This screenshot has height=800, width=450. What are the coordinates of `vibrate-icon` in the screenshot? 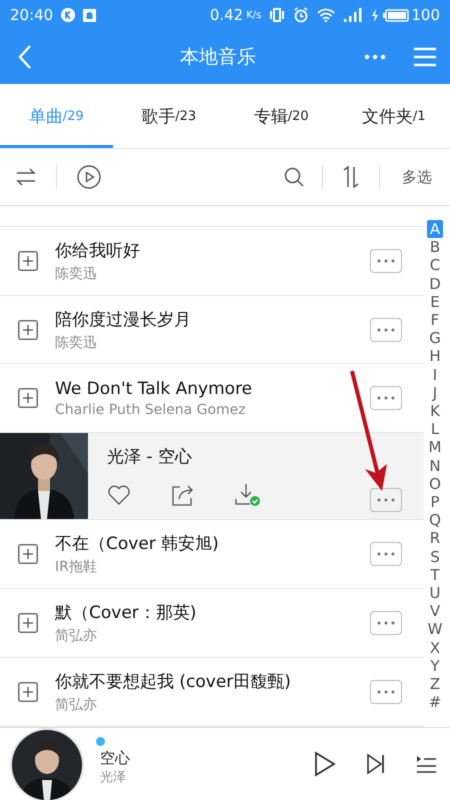 It's located at (277, 15).